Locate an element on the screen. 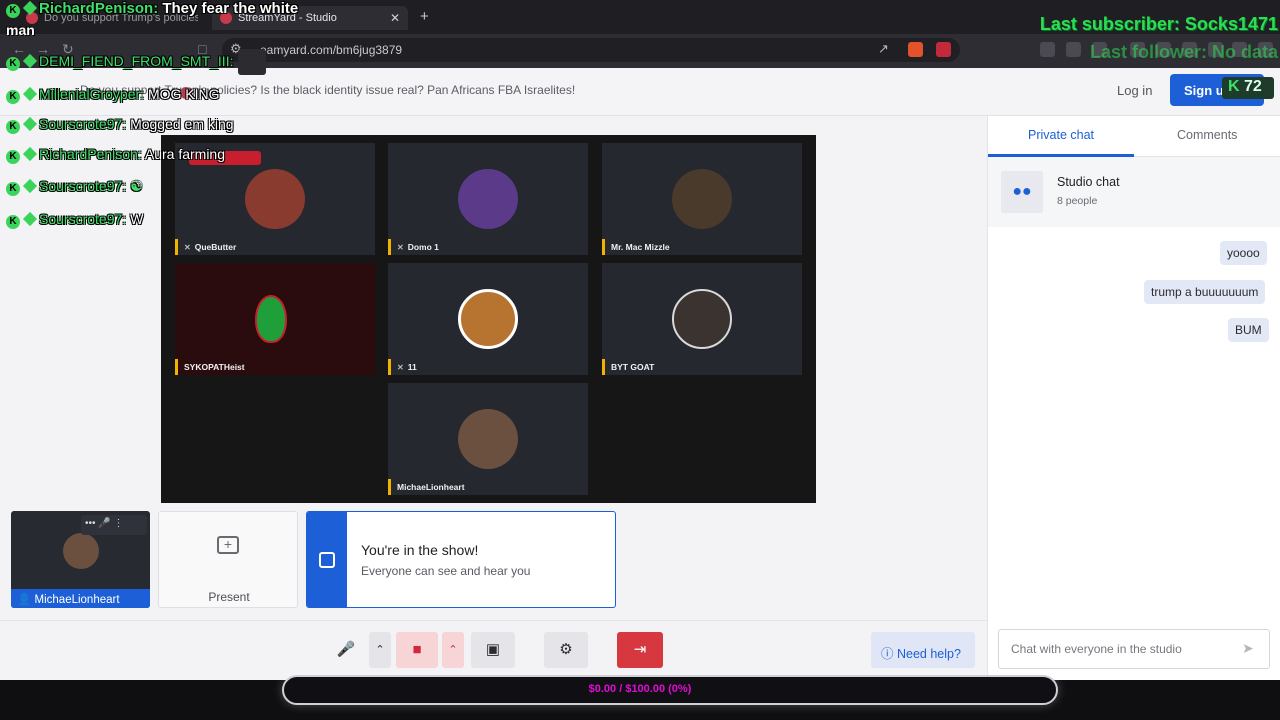 The height and width of the screenshot is (720, 1280). screen-share-icon: + is located at coordinates (228, 545).